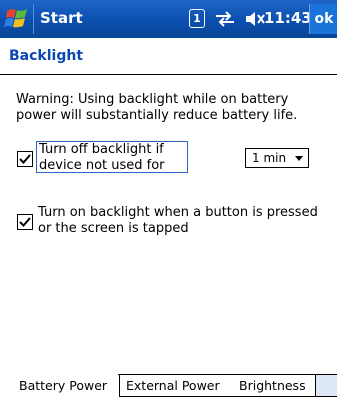 The image size is (337, 399). What do you see at coordinates (275, 386) in the screenshot?
I see `tab-brightness: Brightness` at bounding box center [275, 386].